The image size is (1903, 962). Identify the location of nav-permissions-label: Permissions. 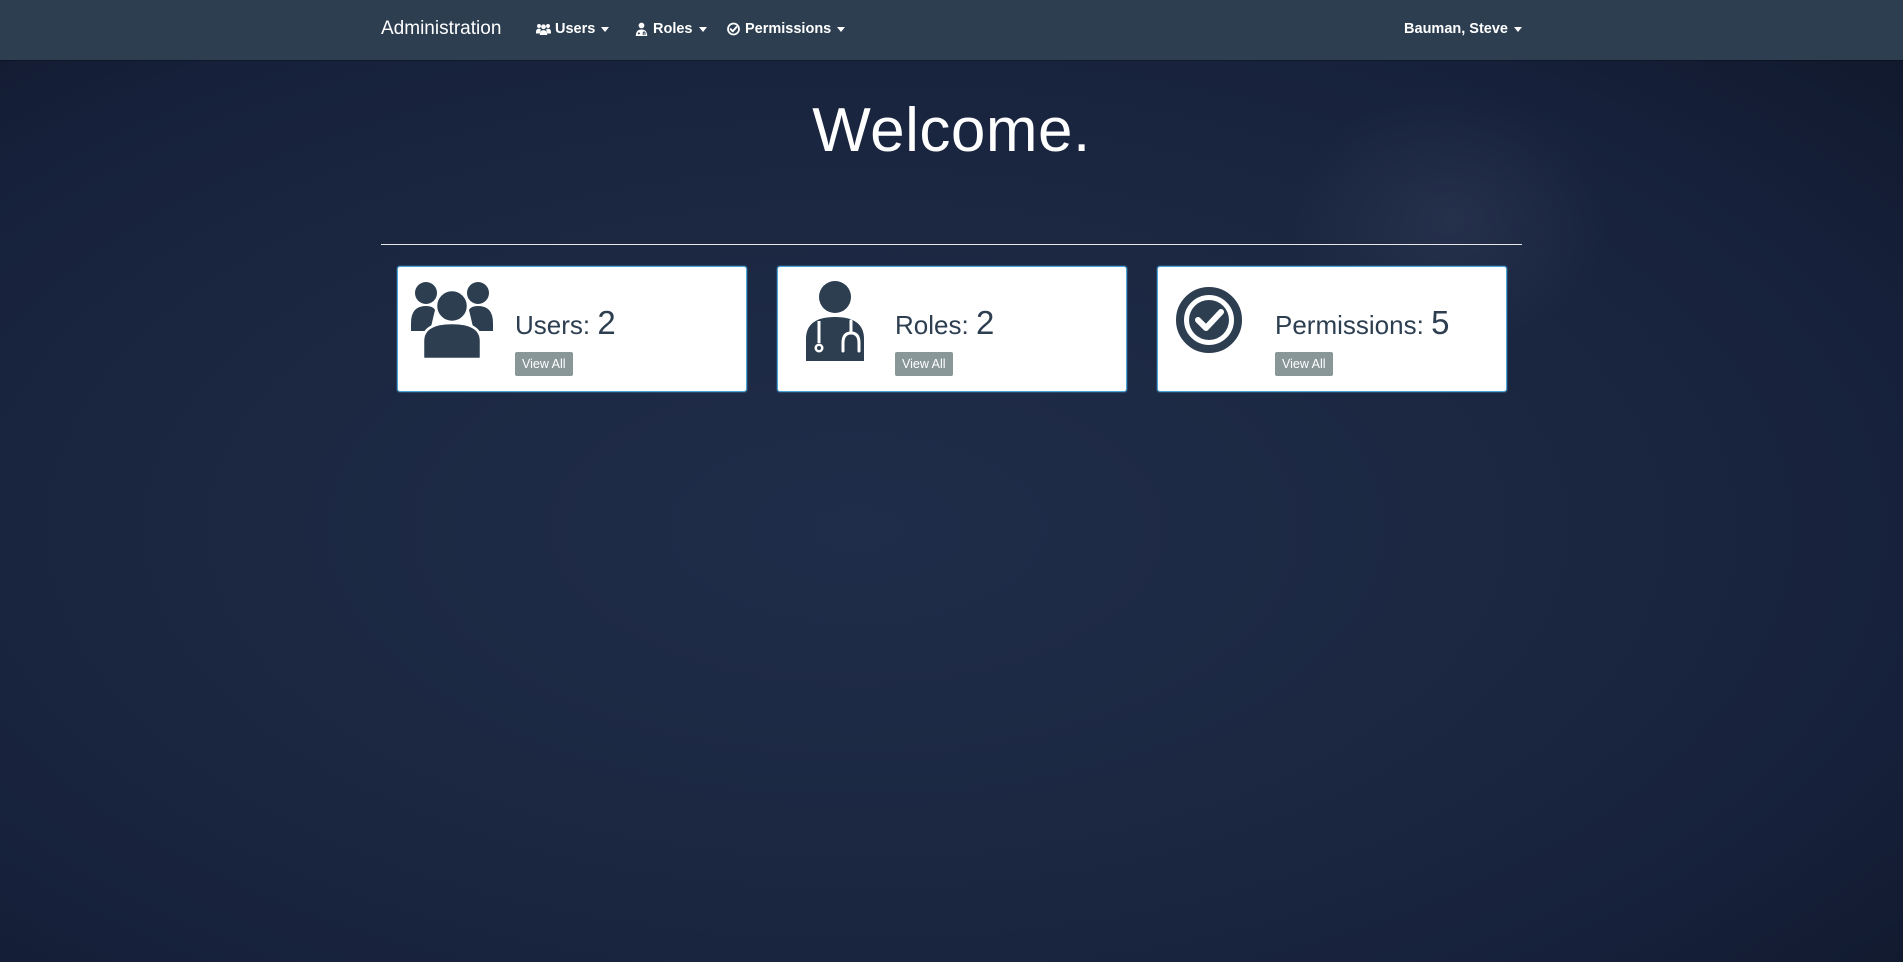
(788, 29).